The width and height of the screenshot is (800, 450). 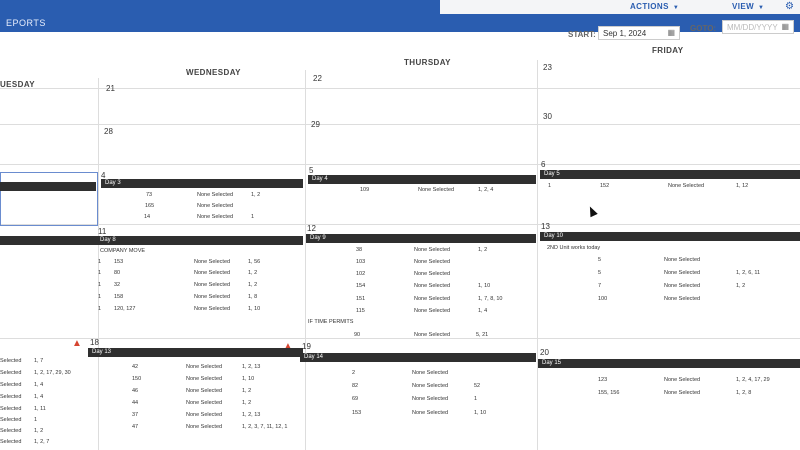 What do you see at coordinates (361, 262) in the screenshot?
I see `item-id: 103` at bounding box center [361, 262].